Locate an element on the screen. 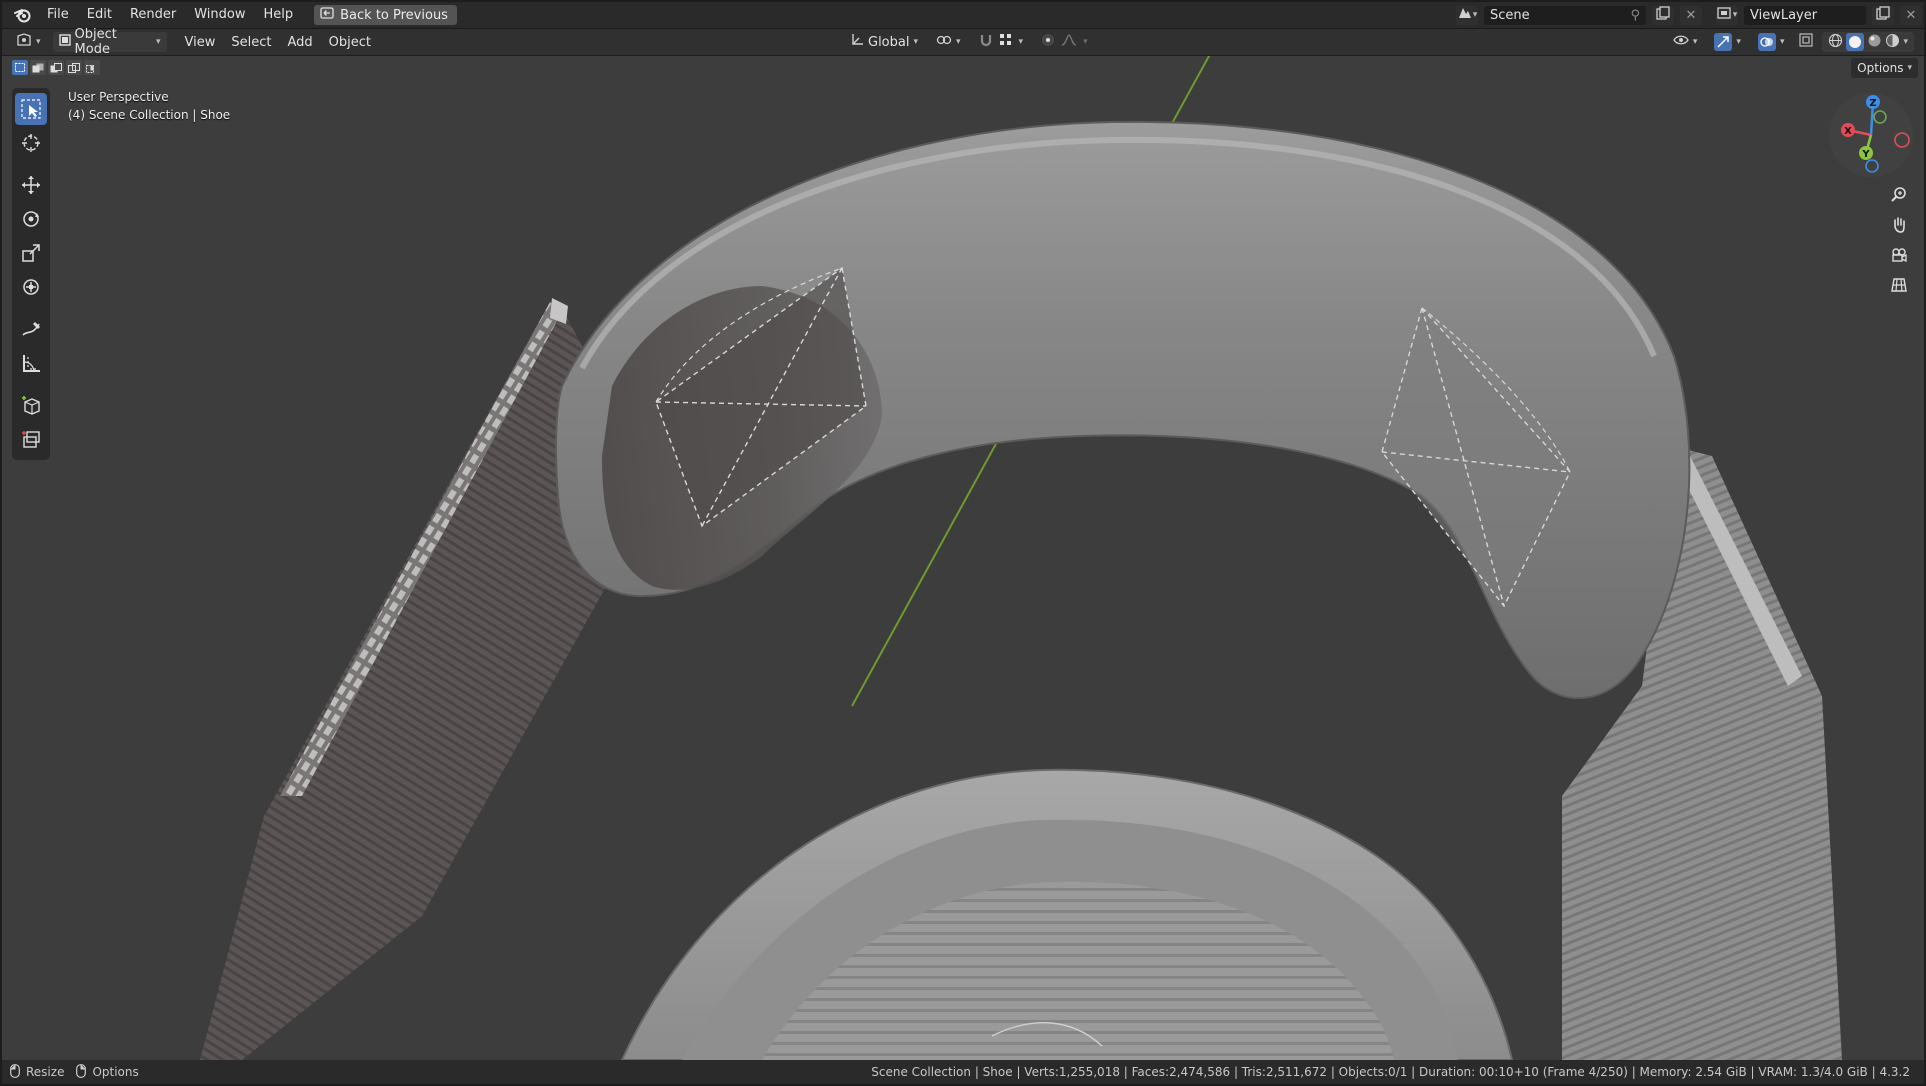  pin-icon: ⚲ is located at coordinates (1635, 15).